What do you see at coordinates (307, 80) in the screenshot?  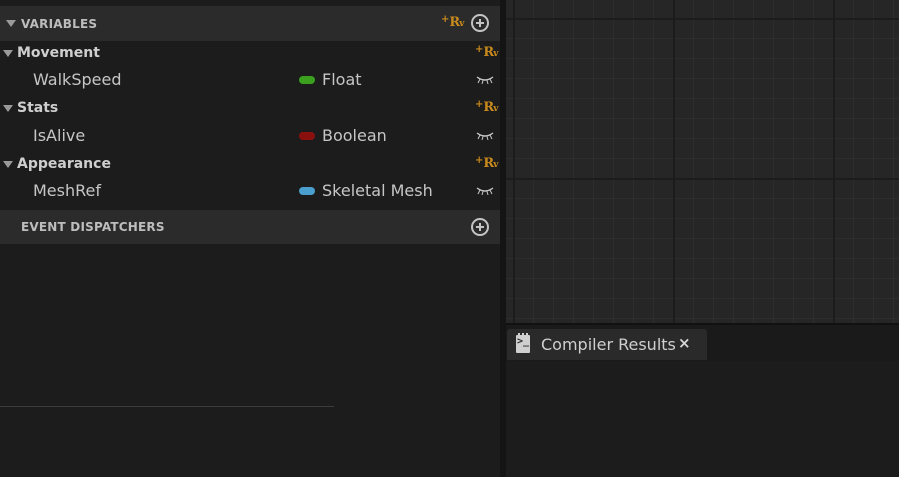 I see `float-pin-icon` at bounding box center [307, 80].